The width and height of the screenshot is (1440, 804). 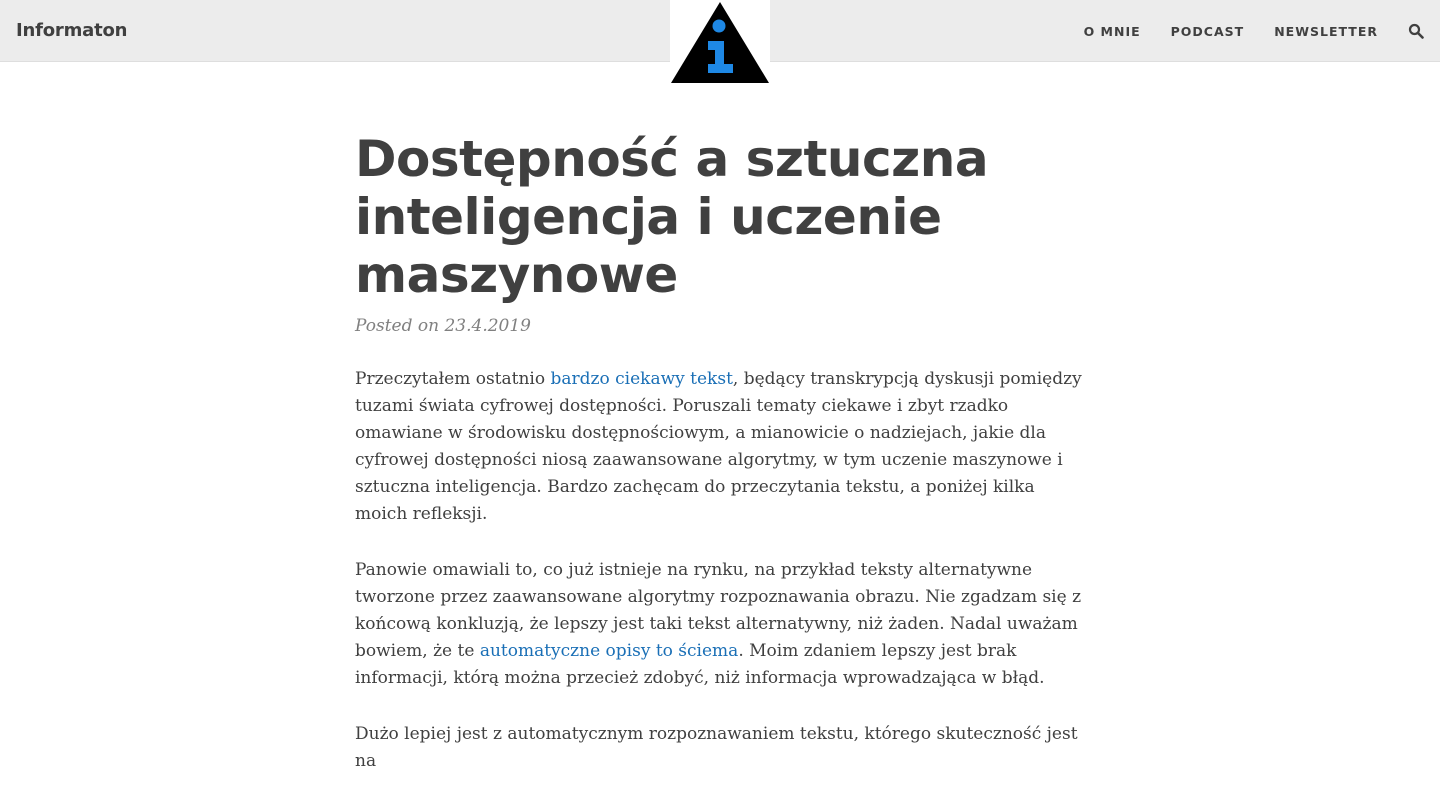 What do you see at coordinates (1326, 31) in the screenshot?
I see `nav-item-newsletter: NEWSLETTER` at bounding box center [1326, 31].